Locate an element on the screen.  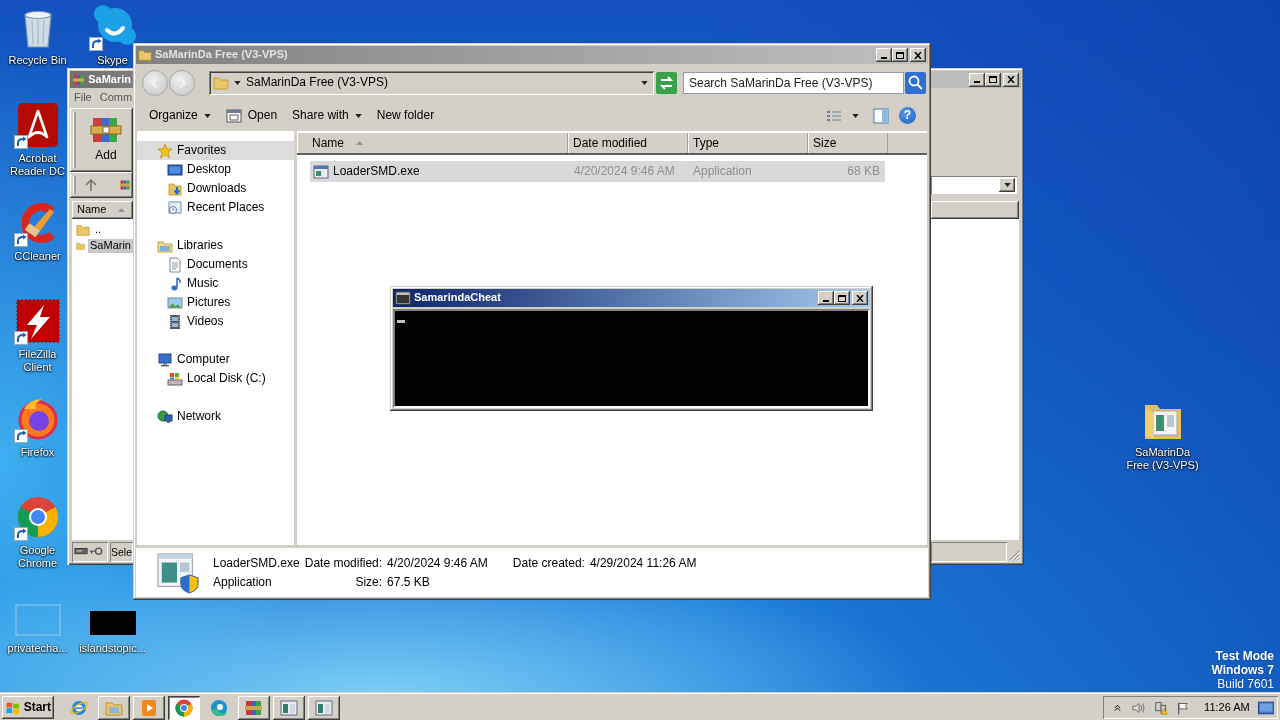
menu-item: File is located at coordinates (83, 98).